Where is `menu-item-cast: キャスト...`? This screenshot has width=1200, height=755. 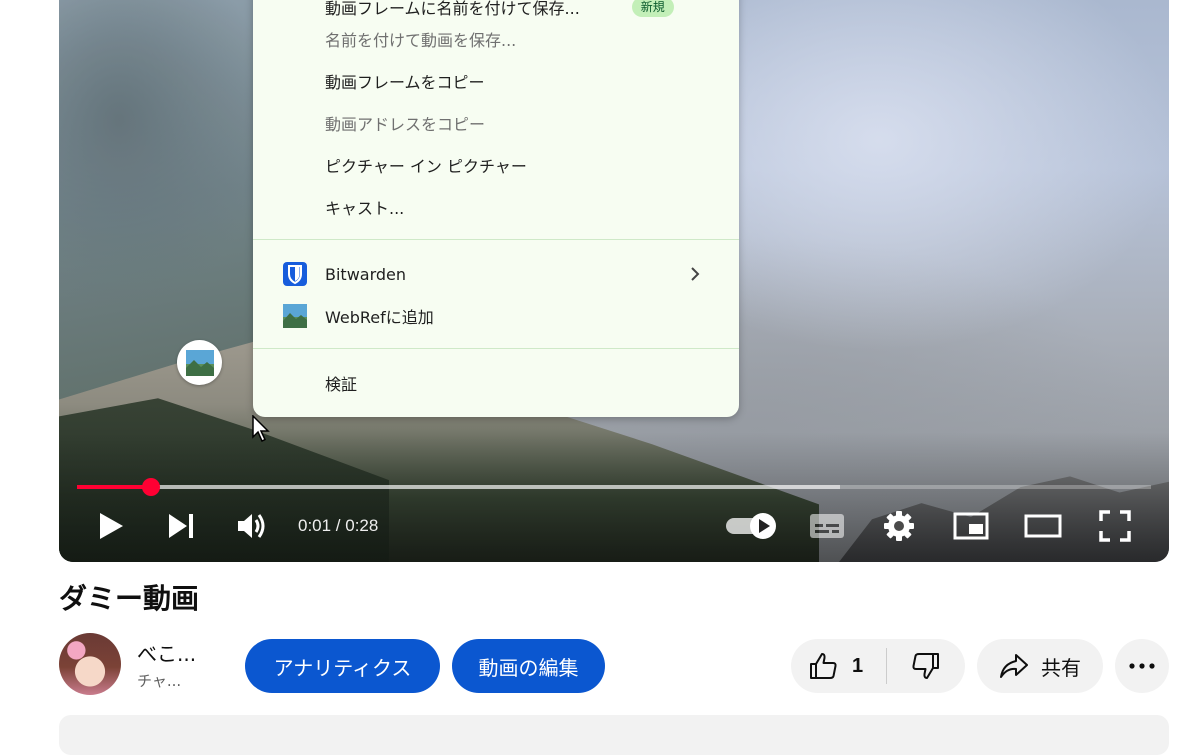 menu-item-cast: キャスト... is located at coordinates (496, 207).